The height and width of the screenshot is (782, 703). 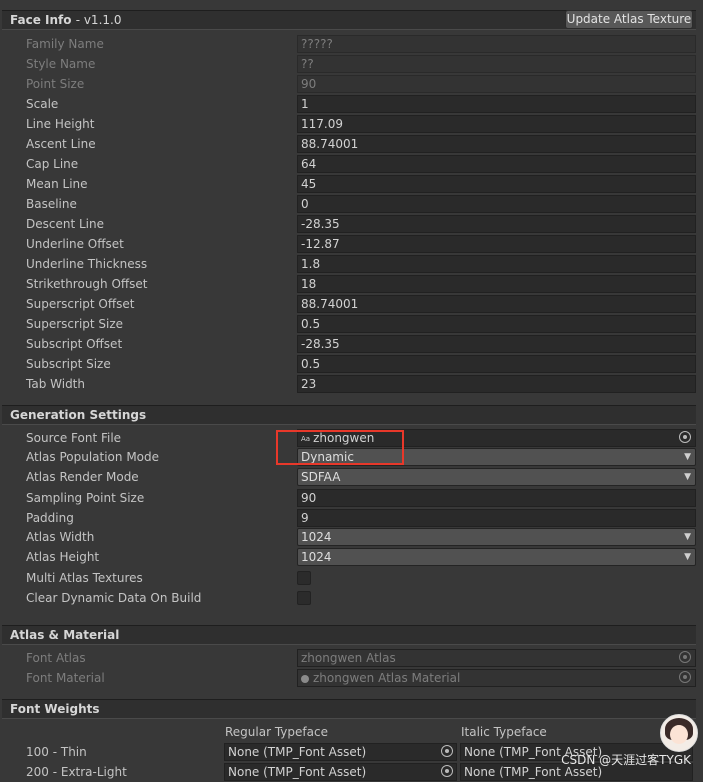 What do you see at coordinates (351, 84) in the screenshot?
I see `face-info-row: Point Size 90` at bounding box center [351, 84].